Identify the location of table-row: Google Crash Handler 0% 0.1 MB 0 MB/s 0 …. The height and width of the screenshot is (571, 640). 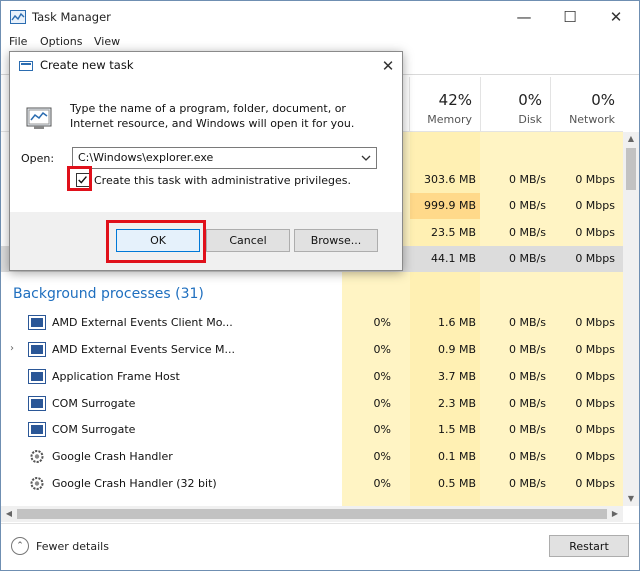
(312, 457).